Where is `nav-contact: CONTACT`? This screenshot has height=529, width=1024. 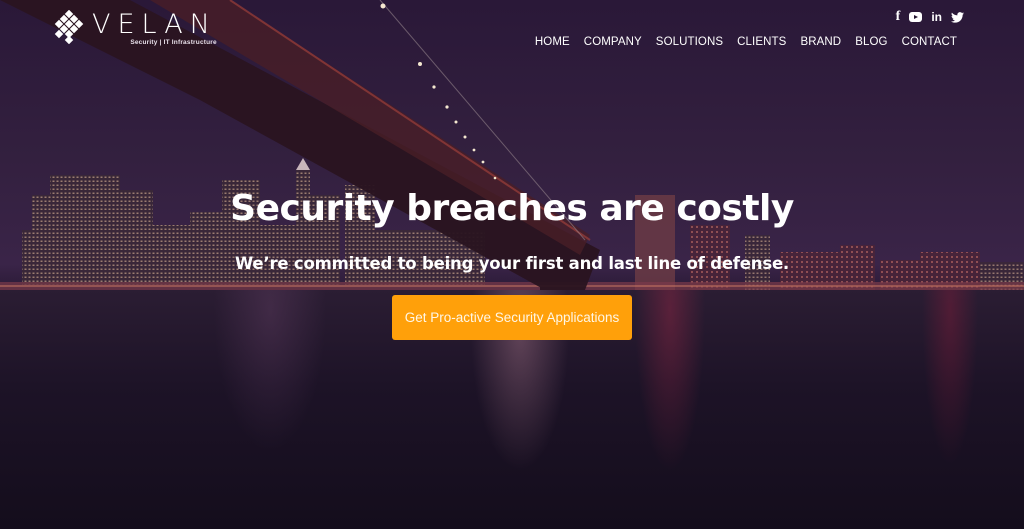 nav-contact: CONTACT is located at coordinates (929, 42).